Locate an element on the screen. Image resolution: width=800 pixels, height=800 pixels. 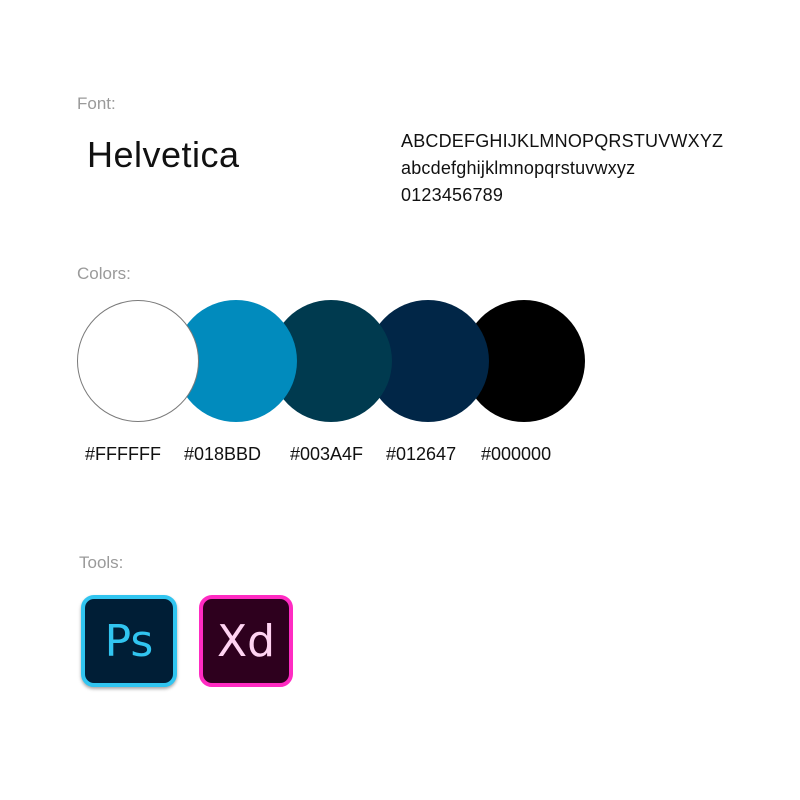
xd-icon: Xd is located at coordinates (246, 641).